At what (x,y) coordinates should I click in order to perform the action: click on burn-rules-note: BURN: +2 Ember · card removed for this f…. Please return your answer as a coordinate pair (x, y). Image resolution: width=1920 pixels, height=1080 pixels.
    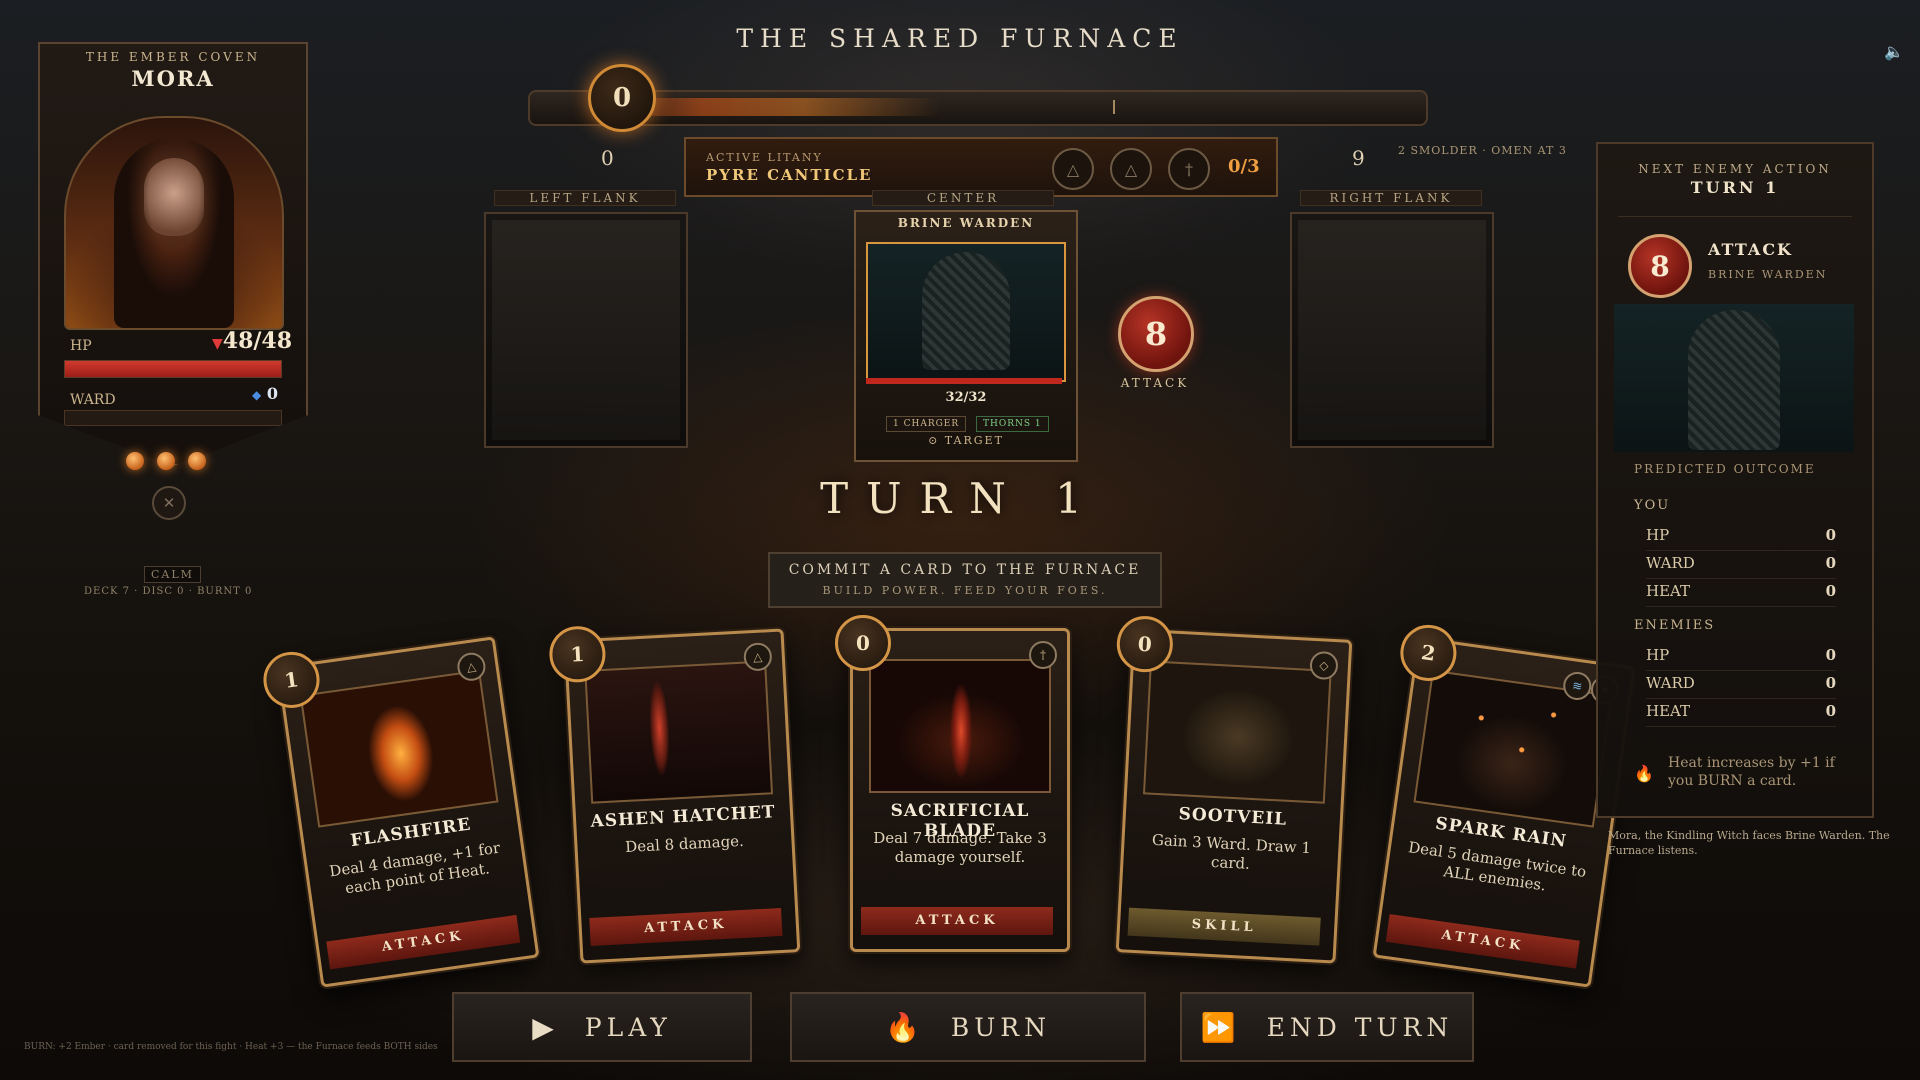
    Looking at the image, I should click on (231, 1047).